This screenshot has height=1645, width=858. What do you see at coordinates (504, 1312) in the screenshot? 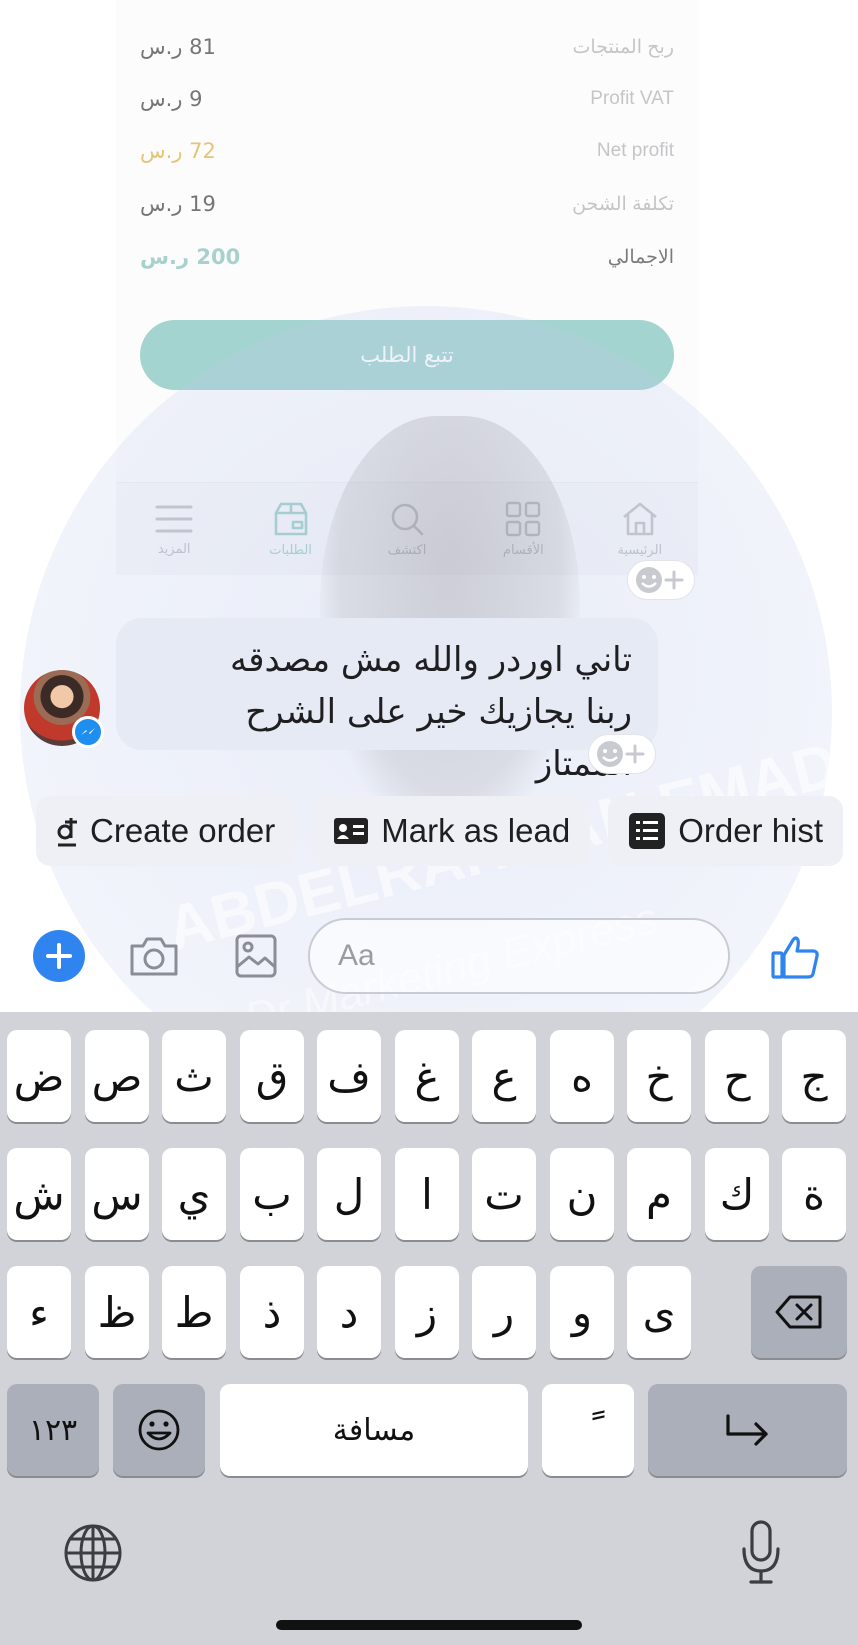
I see `key: ر` at bounding box center [504, 1312].